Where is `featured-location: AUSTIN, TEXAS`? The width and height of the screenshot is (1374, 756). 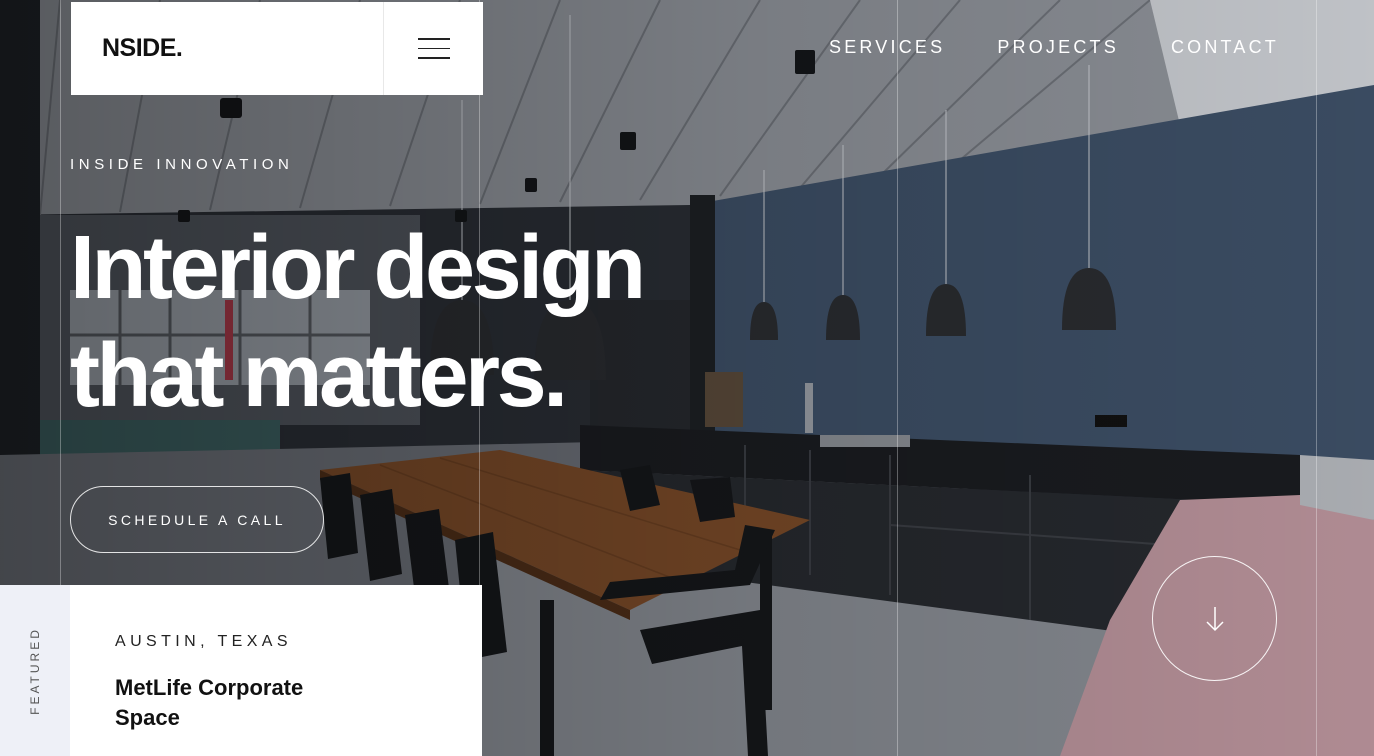
featured-location: AUSTIN, TEXAS is located at coordinates (203, 641).